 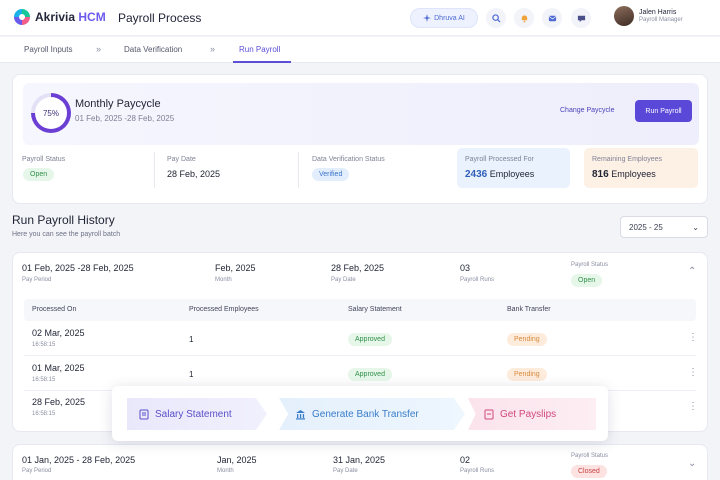 I want to click on row-date: 01 Mar, 2025, so click(x=58, y=368).